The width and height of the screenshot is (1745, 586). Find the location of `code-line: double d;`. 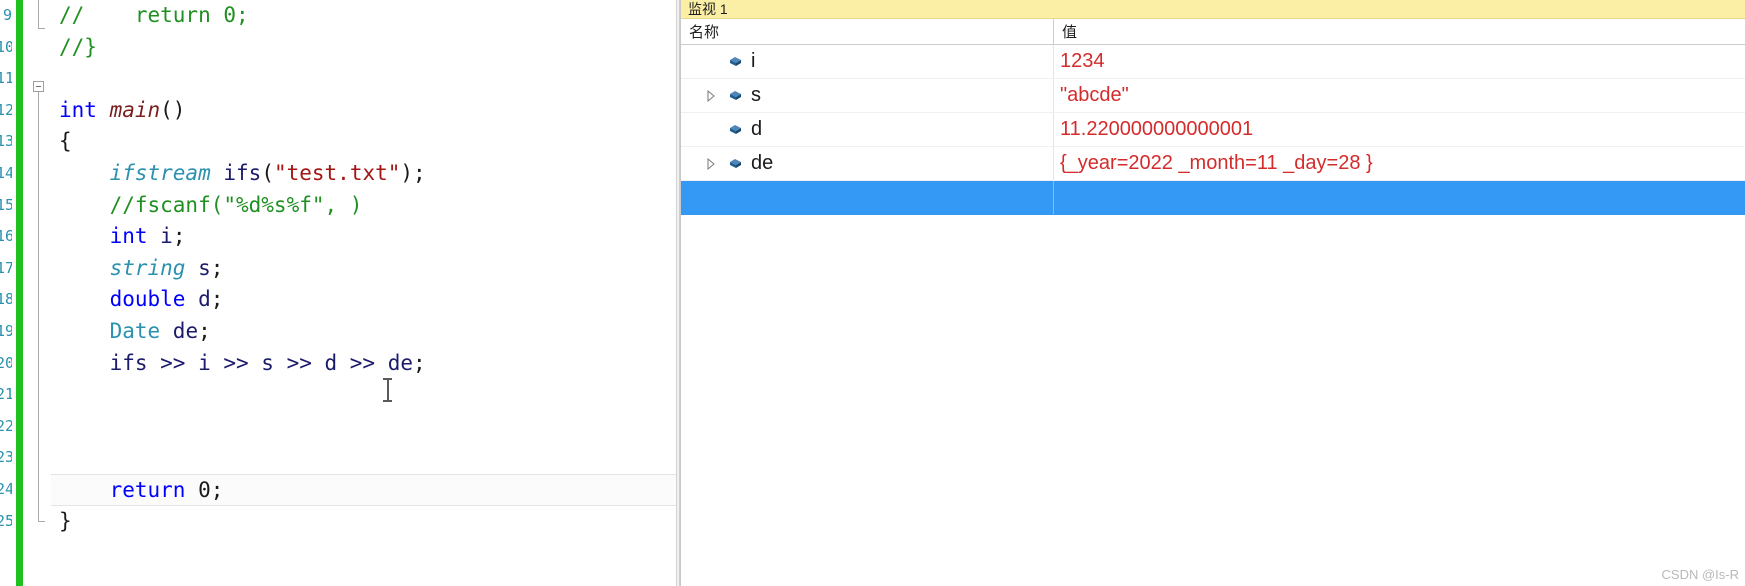

code-line: double d; is located at coordinates (365, 300).